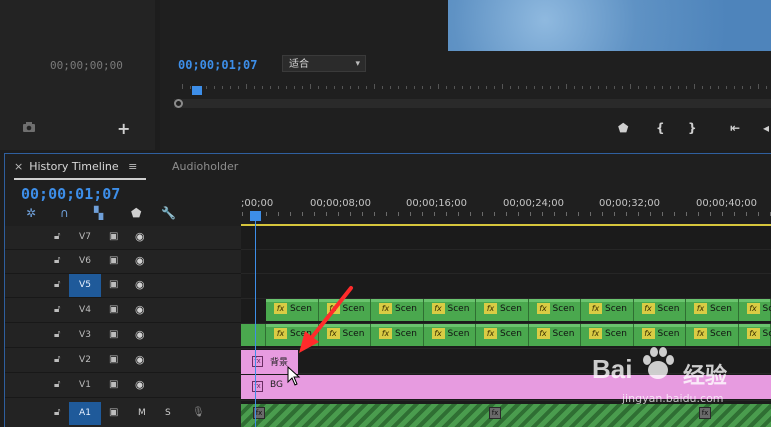 Image resolution: width=771 pixels, height=427 pixels. Describe the element at coordinates (168, 213) in the screenshot. I see `wrench-icon: 🔧` at that location.